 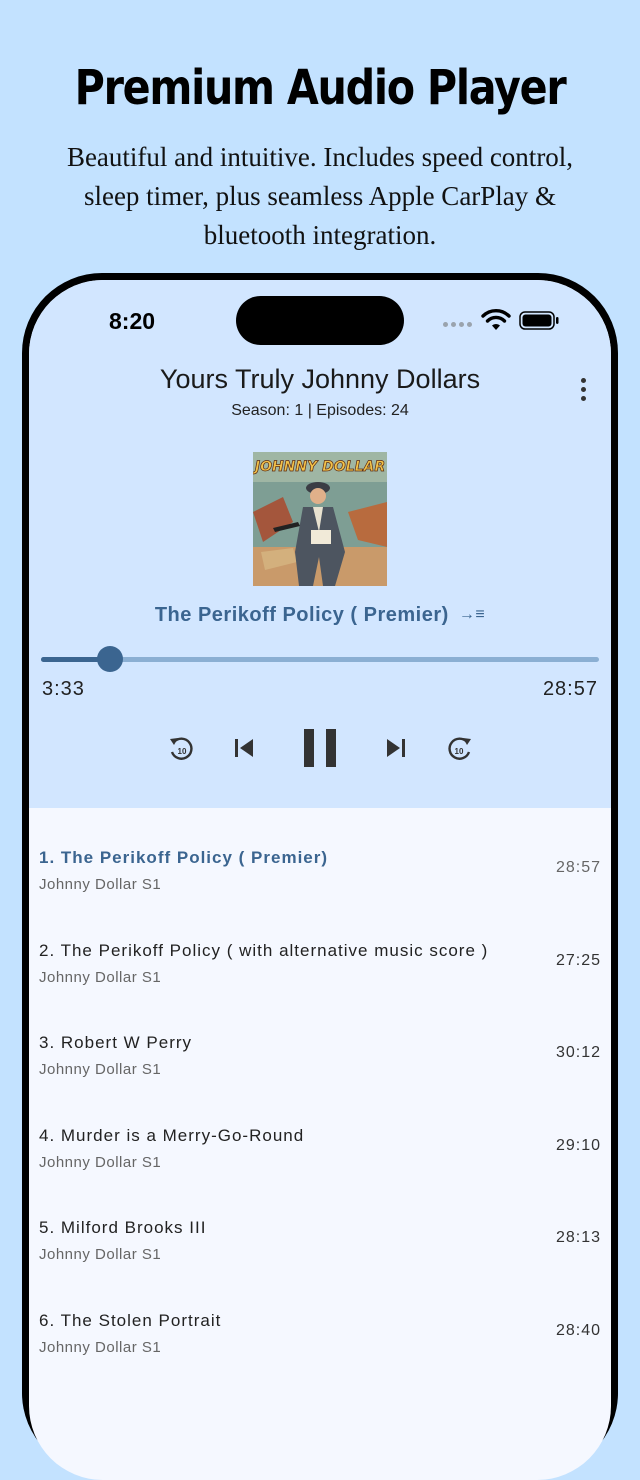 I want to click on wifi-icon, so click(x=496, y=319).